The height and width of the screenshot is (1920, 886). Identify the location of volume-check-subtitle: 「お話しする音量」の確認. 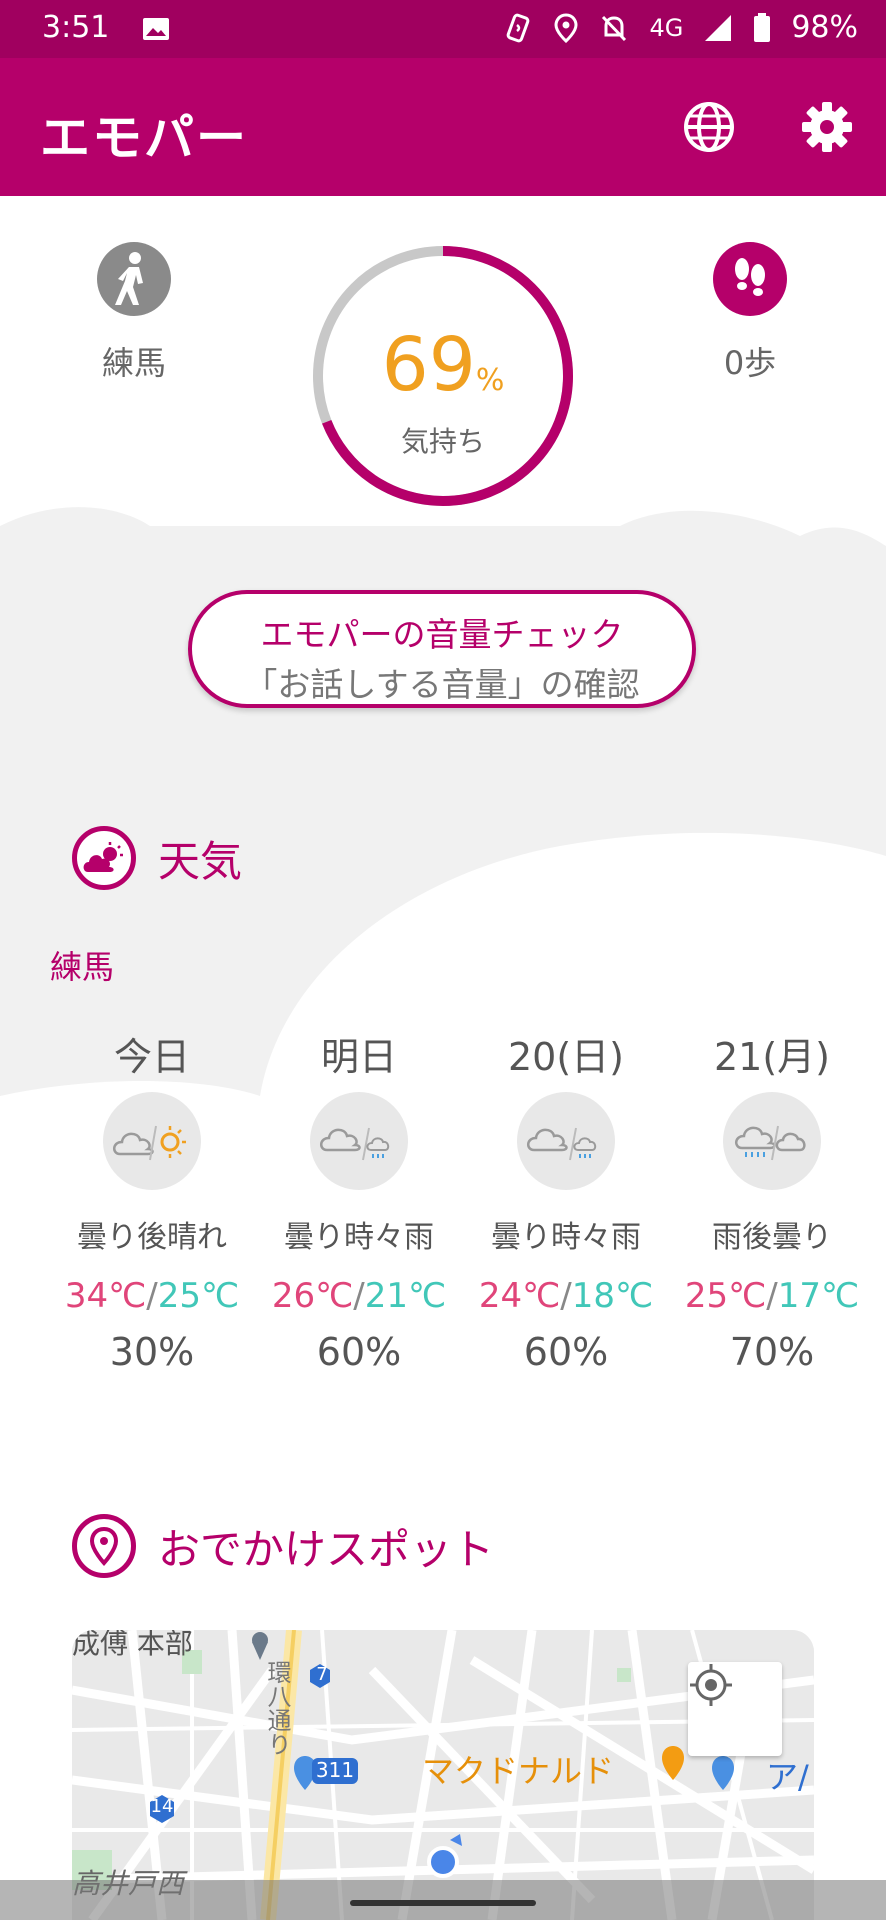
(442, 684).